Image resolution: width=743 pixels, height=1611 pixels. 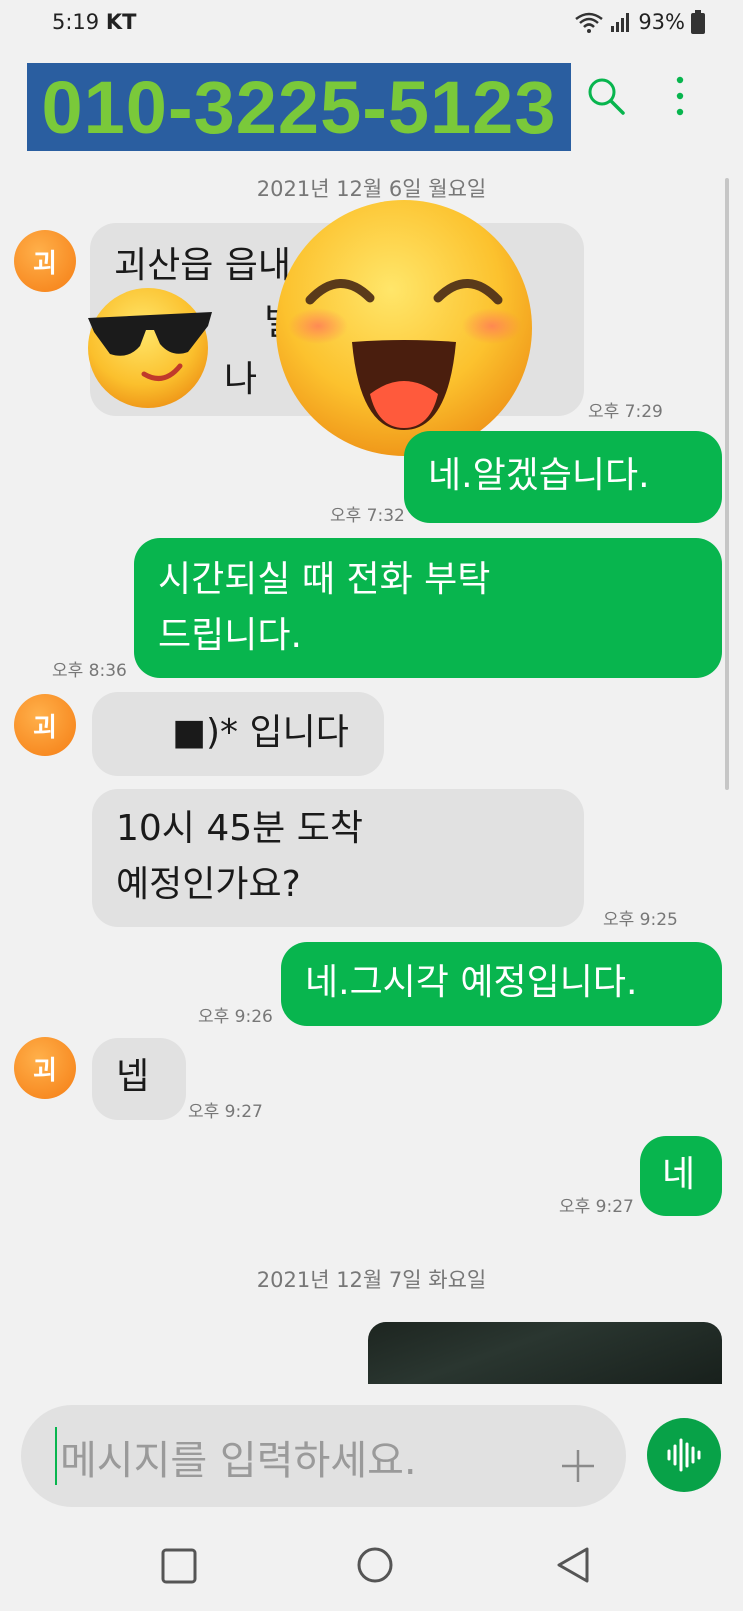 What do you see at coordinates (589, 22) in the screenshot?
I see `wifi-icon` at bounding box center [589, 22].